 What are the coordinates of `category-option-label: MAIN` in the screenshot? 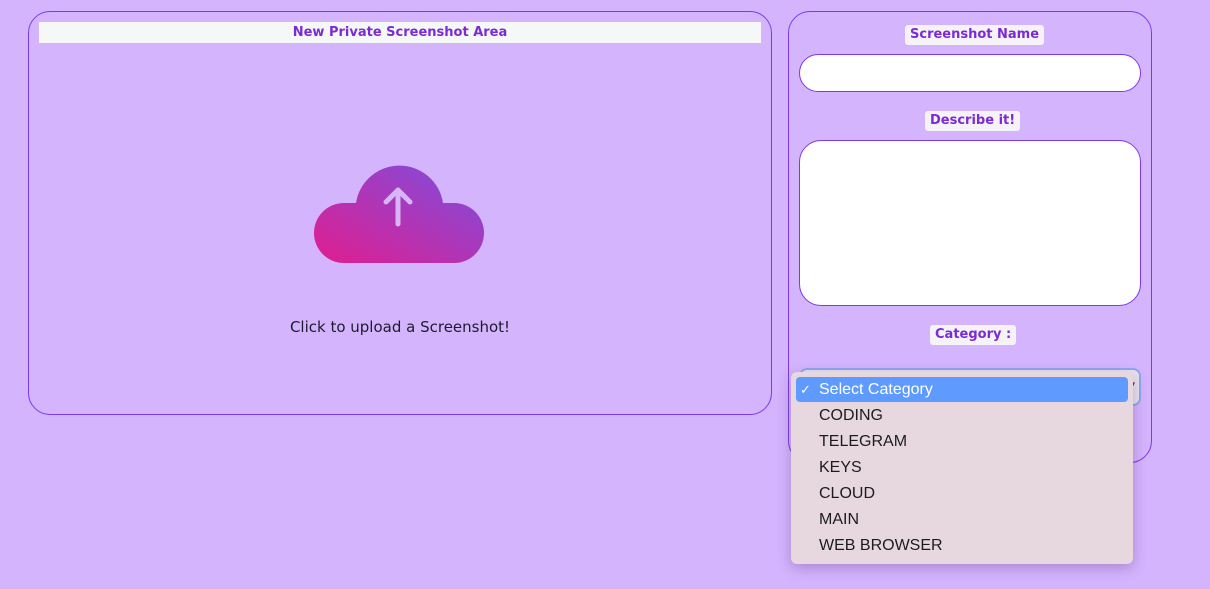 It's located at (839, 519).